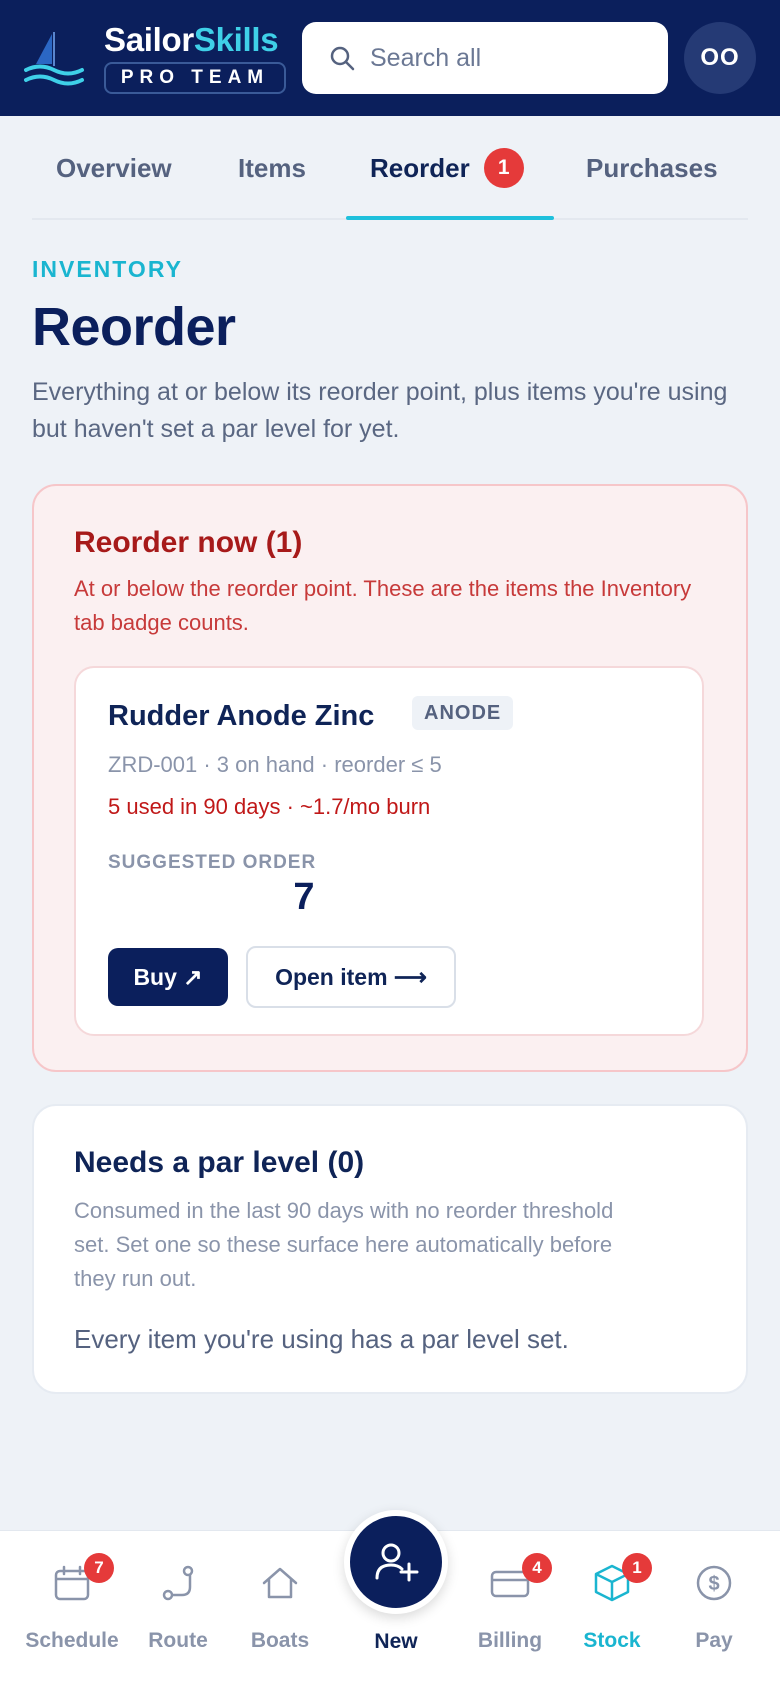 This screenshot has height=1688, width=780. What do you see at coordinates (304, 897) in the screenshot?
I see `suggested-order-value: 7` at bounding box center [304, 897].